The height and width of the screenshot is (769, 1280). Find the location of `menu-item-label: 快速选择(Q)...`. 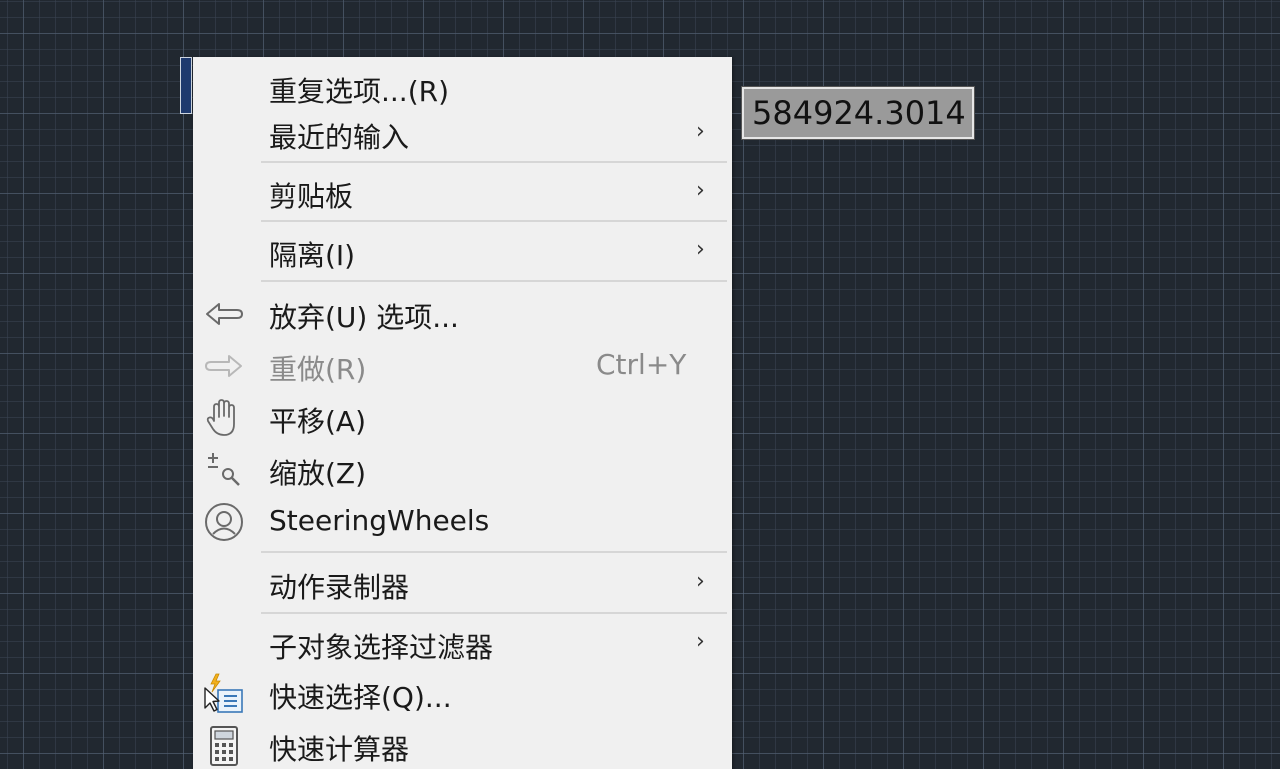

menu-item-label: 快速选择(Q)... is located at coordinates (360, 697).